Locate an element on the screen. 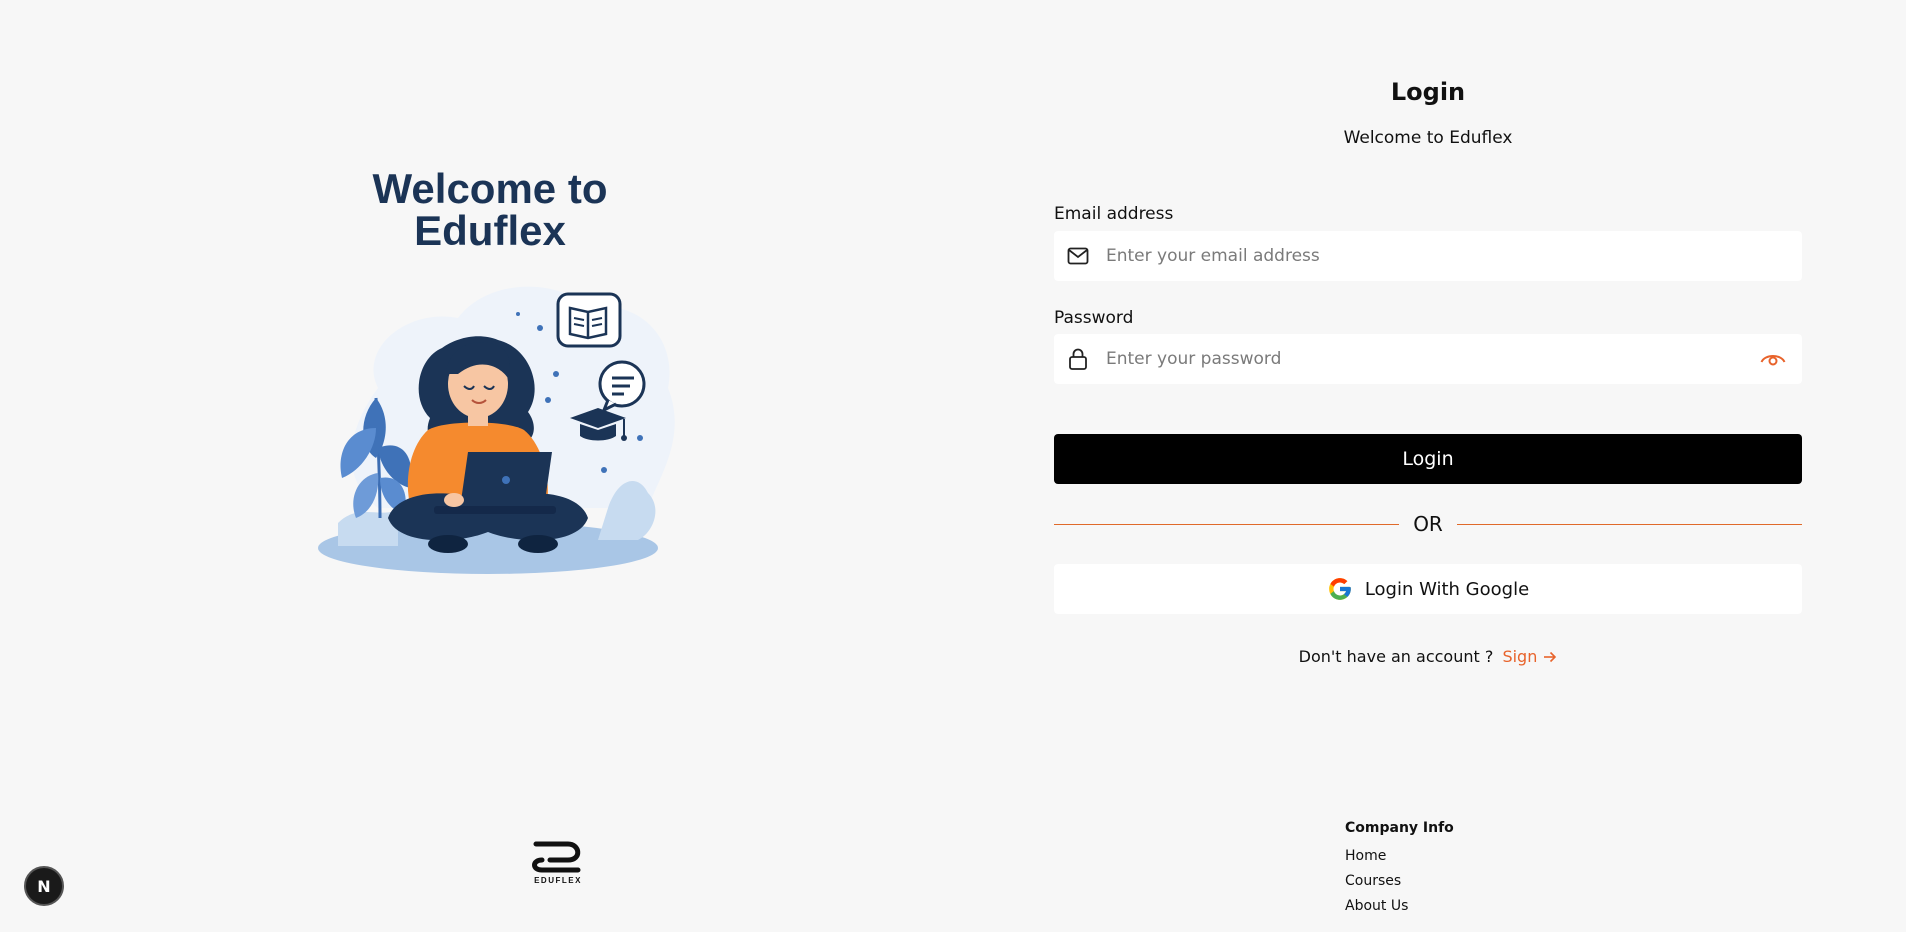 This screenshot has width=1906, height=932. email-field-wrapper is located at coordinates (1428, 256).